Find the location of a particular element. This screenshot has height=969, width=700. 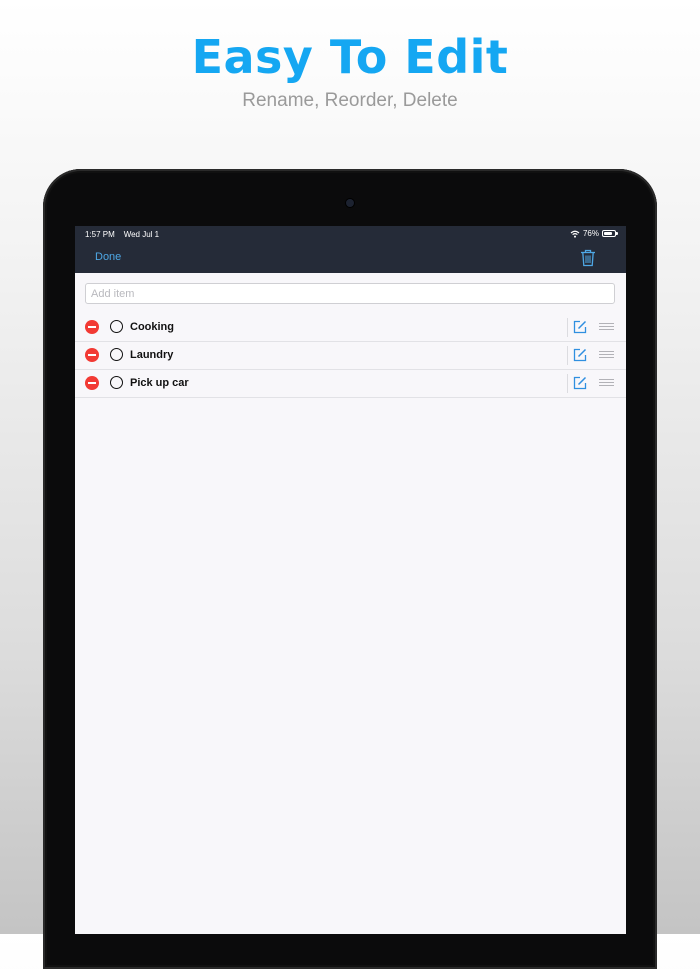

item-label: Pick up car is located at coordinates (159, 383).